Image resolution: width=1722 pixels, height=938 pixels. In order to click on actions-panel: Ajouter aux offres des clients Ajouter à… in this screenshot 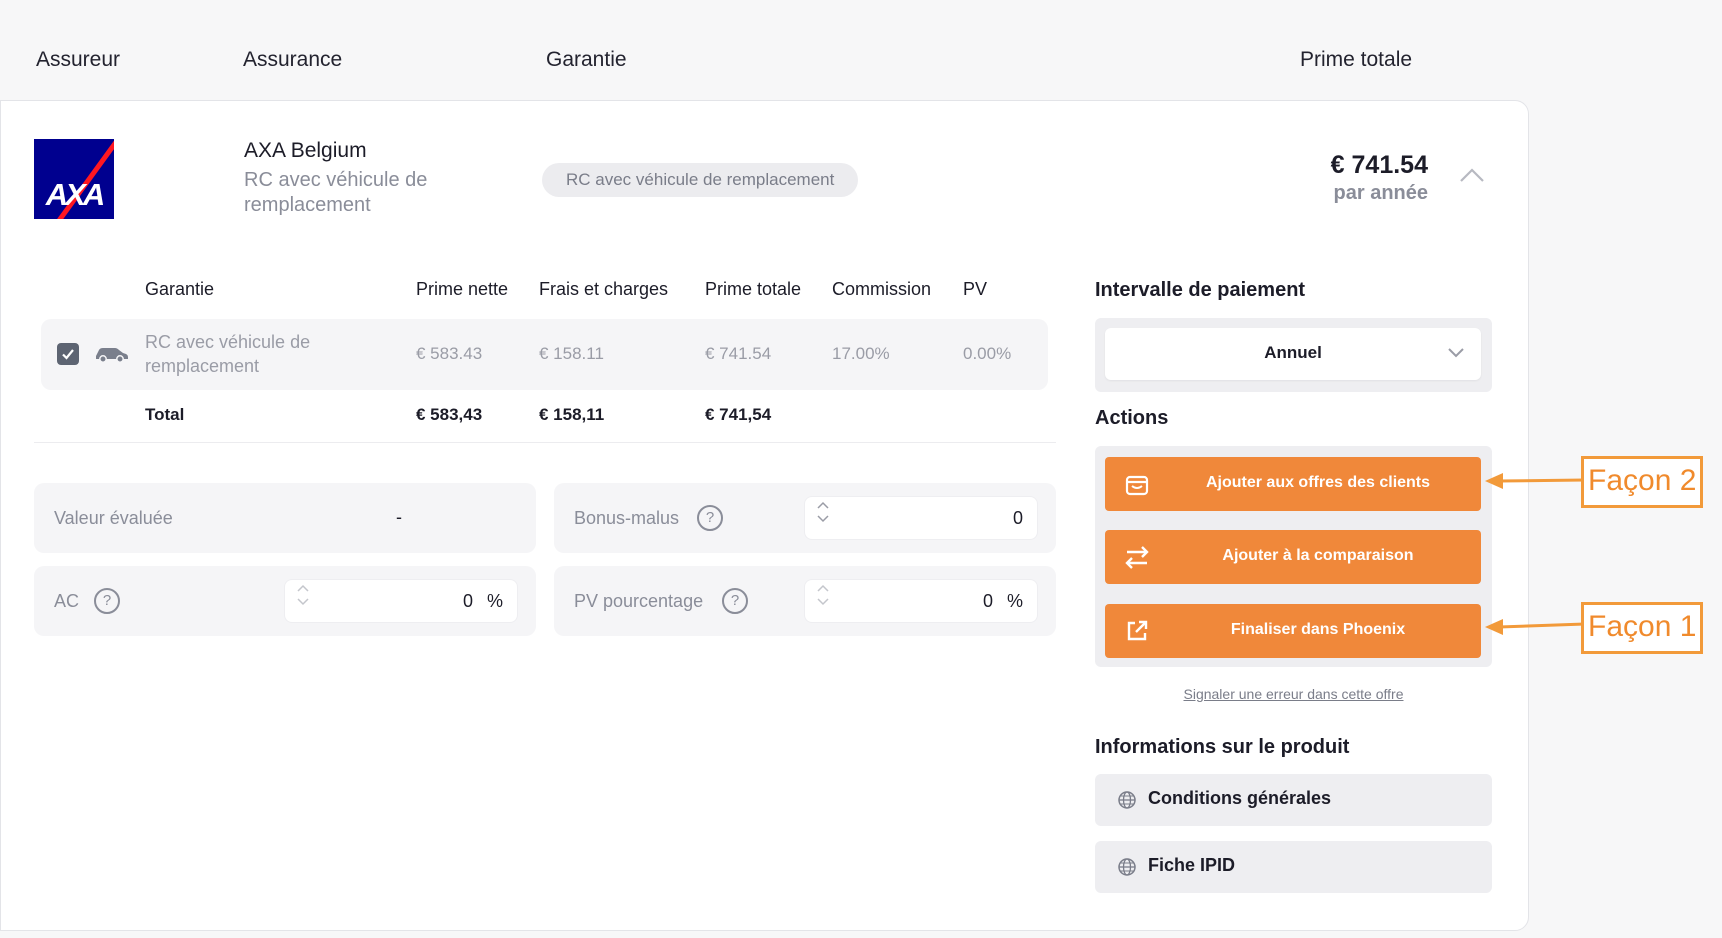, I will do `click(1293, 556)`.